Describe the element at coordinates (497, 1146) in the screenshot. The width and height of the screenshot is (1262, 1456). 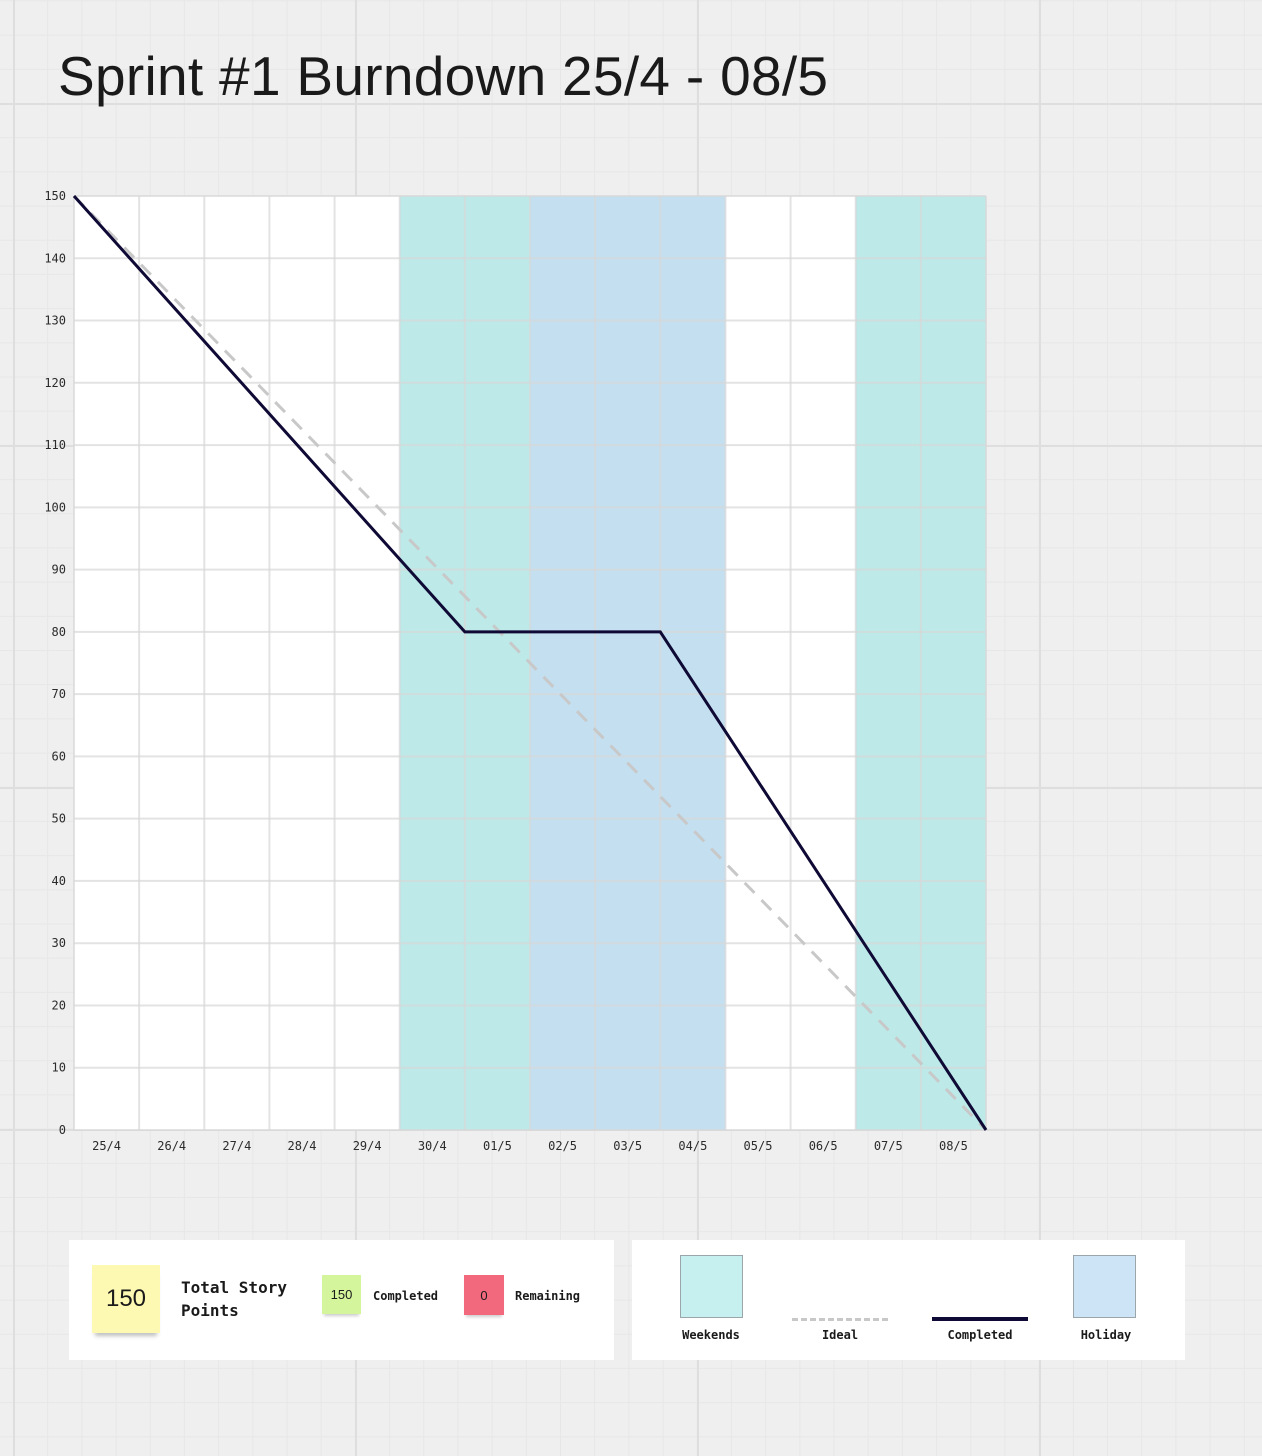
I see `x-tick-label: 01/5` at that location.